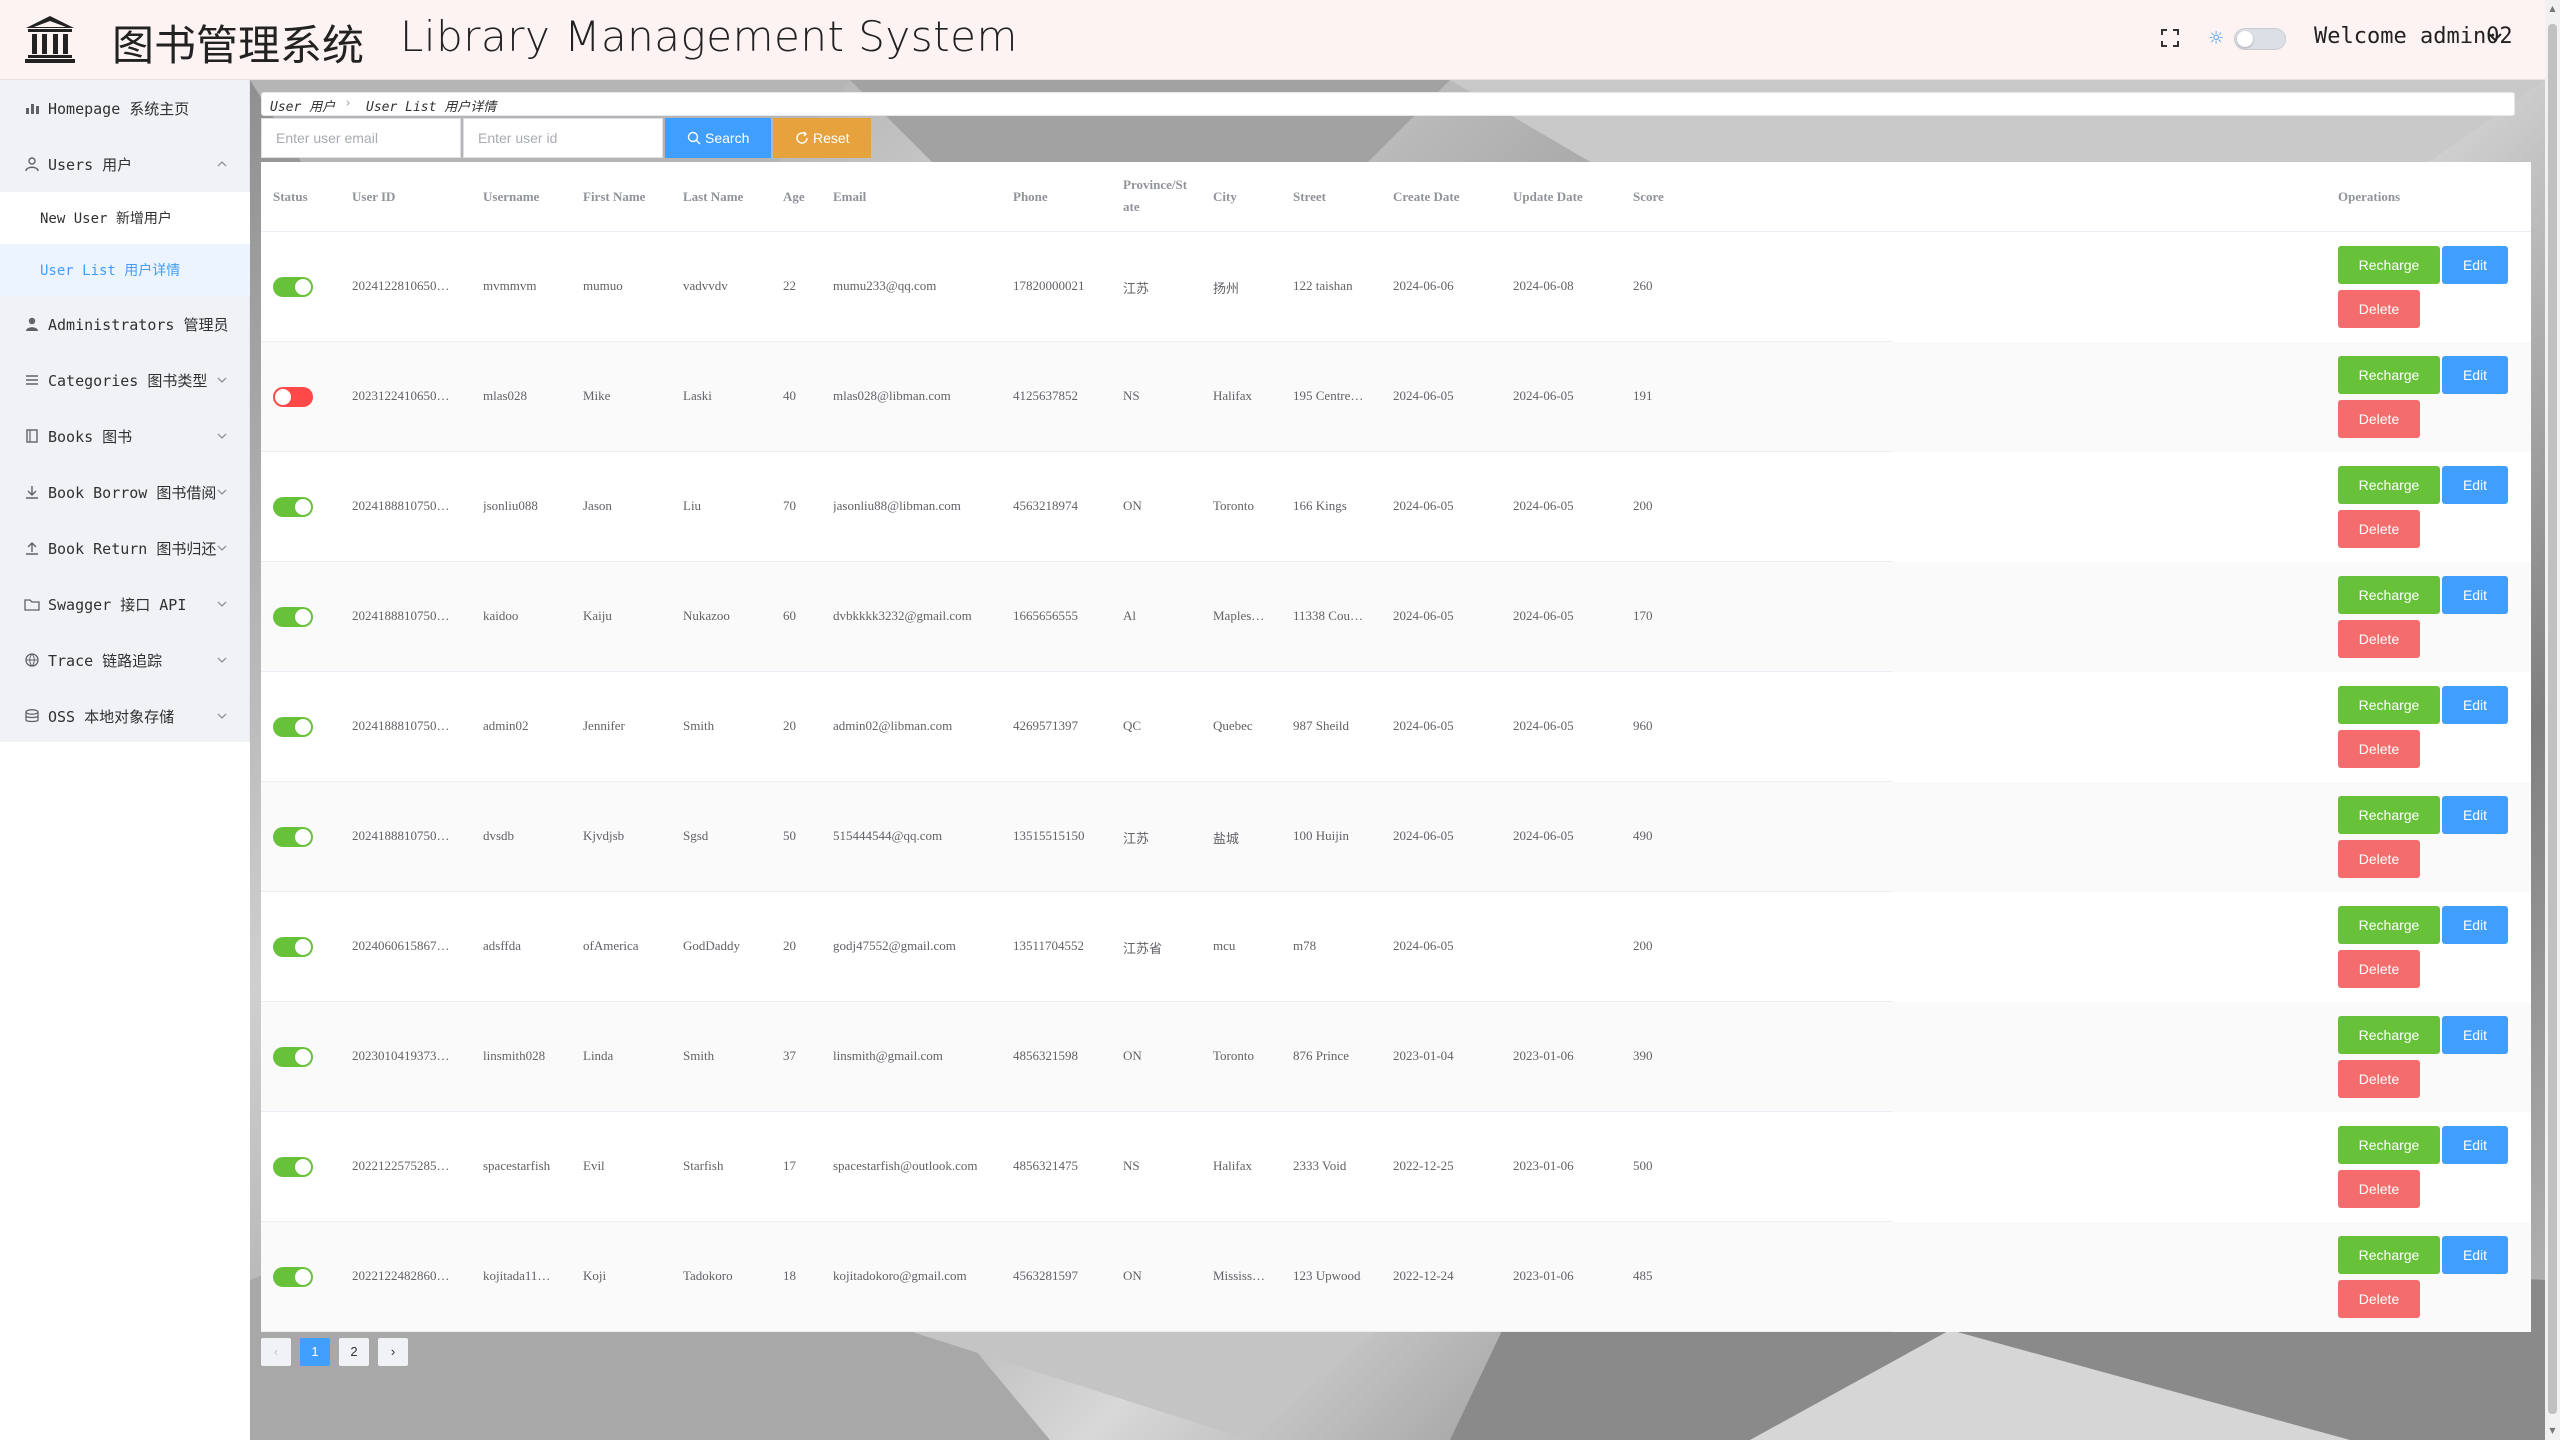  I want to click on scroll-thumb, so click(2552, 719).